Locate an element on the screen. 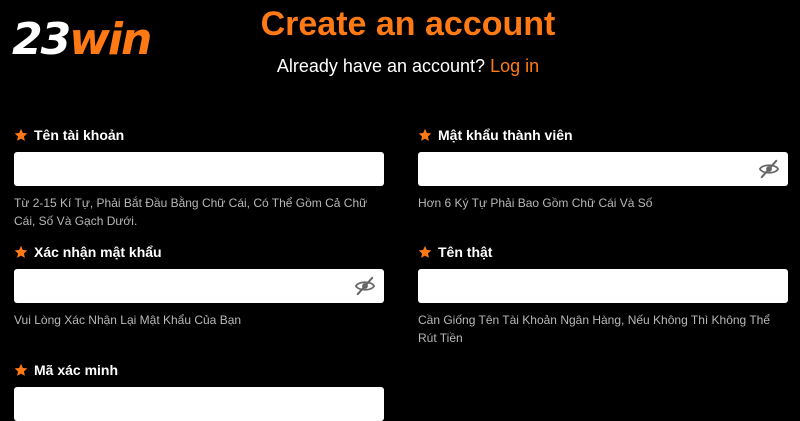  real-name-input is located at coordinates (603, 286).